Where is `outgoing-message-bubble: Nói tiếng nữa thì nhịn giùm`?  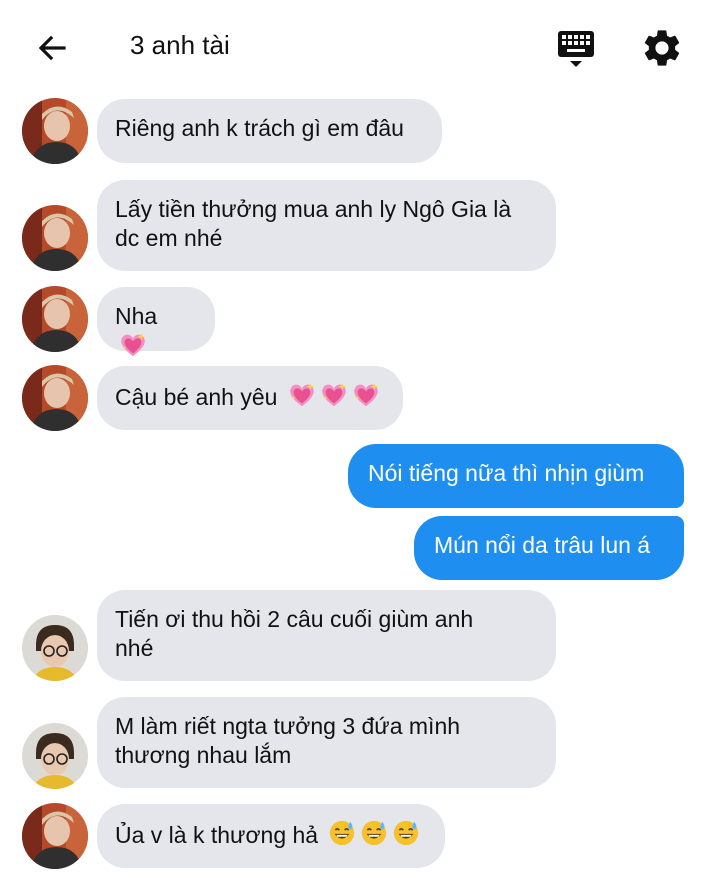
outgoing-message-bubble: Nói tiếng nữa thì nhịn giùm is located at coordinates (516, 476).